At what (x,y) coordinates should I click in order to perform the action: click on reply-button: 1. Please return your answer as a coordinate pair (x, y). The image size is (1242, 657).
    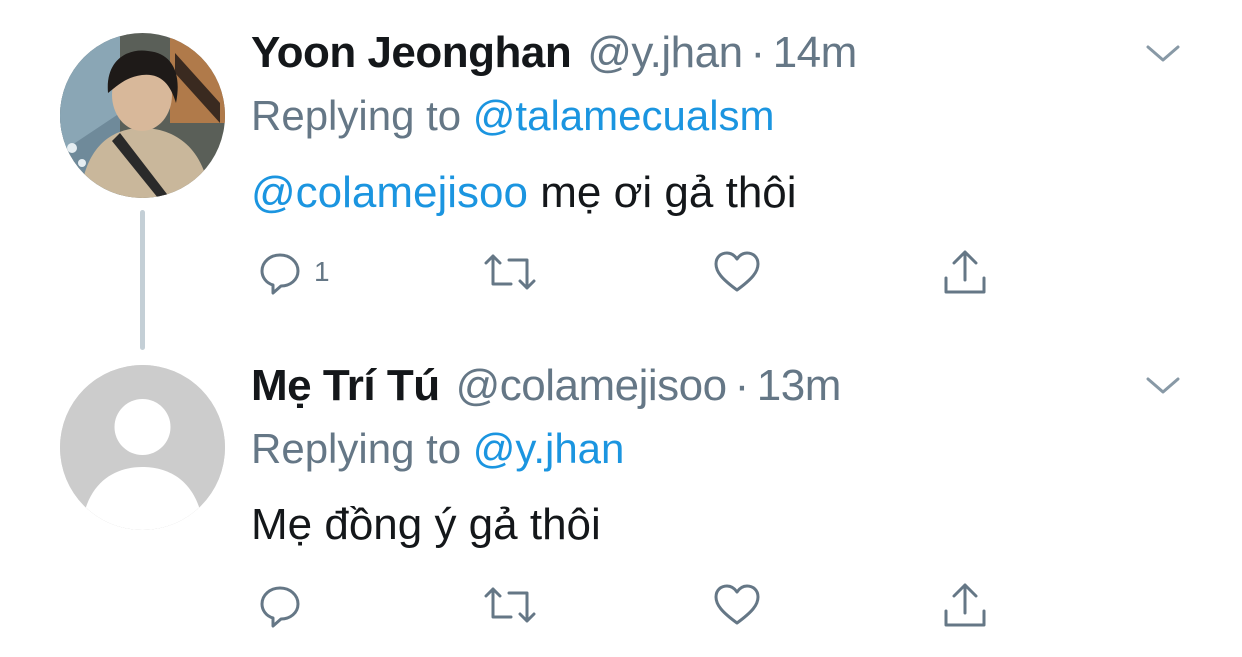
    Looking at the image, I should click on (293, 272).